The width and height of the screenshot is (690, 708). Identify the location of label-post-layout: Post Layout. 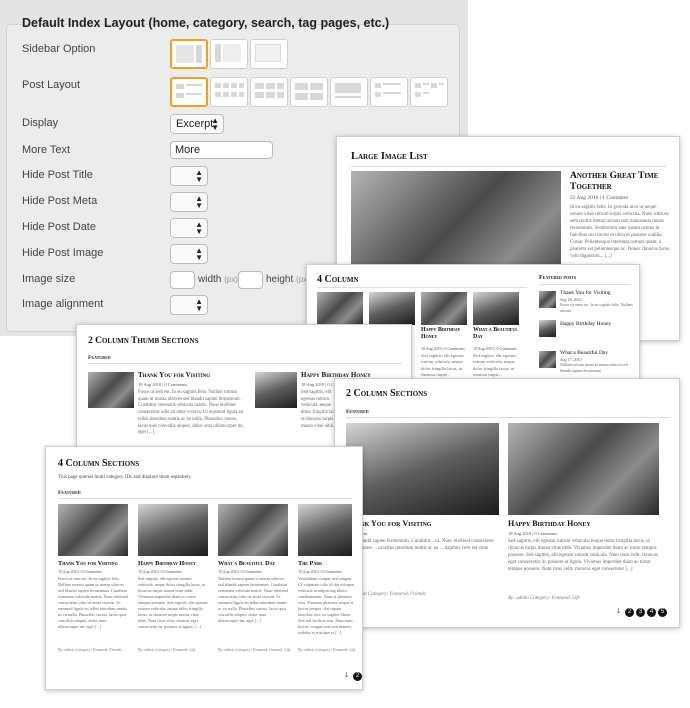
(51, 85).